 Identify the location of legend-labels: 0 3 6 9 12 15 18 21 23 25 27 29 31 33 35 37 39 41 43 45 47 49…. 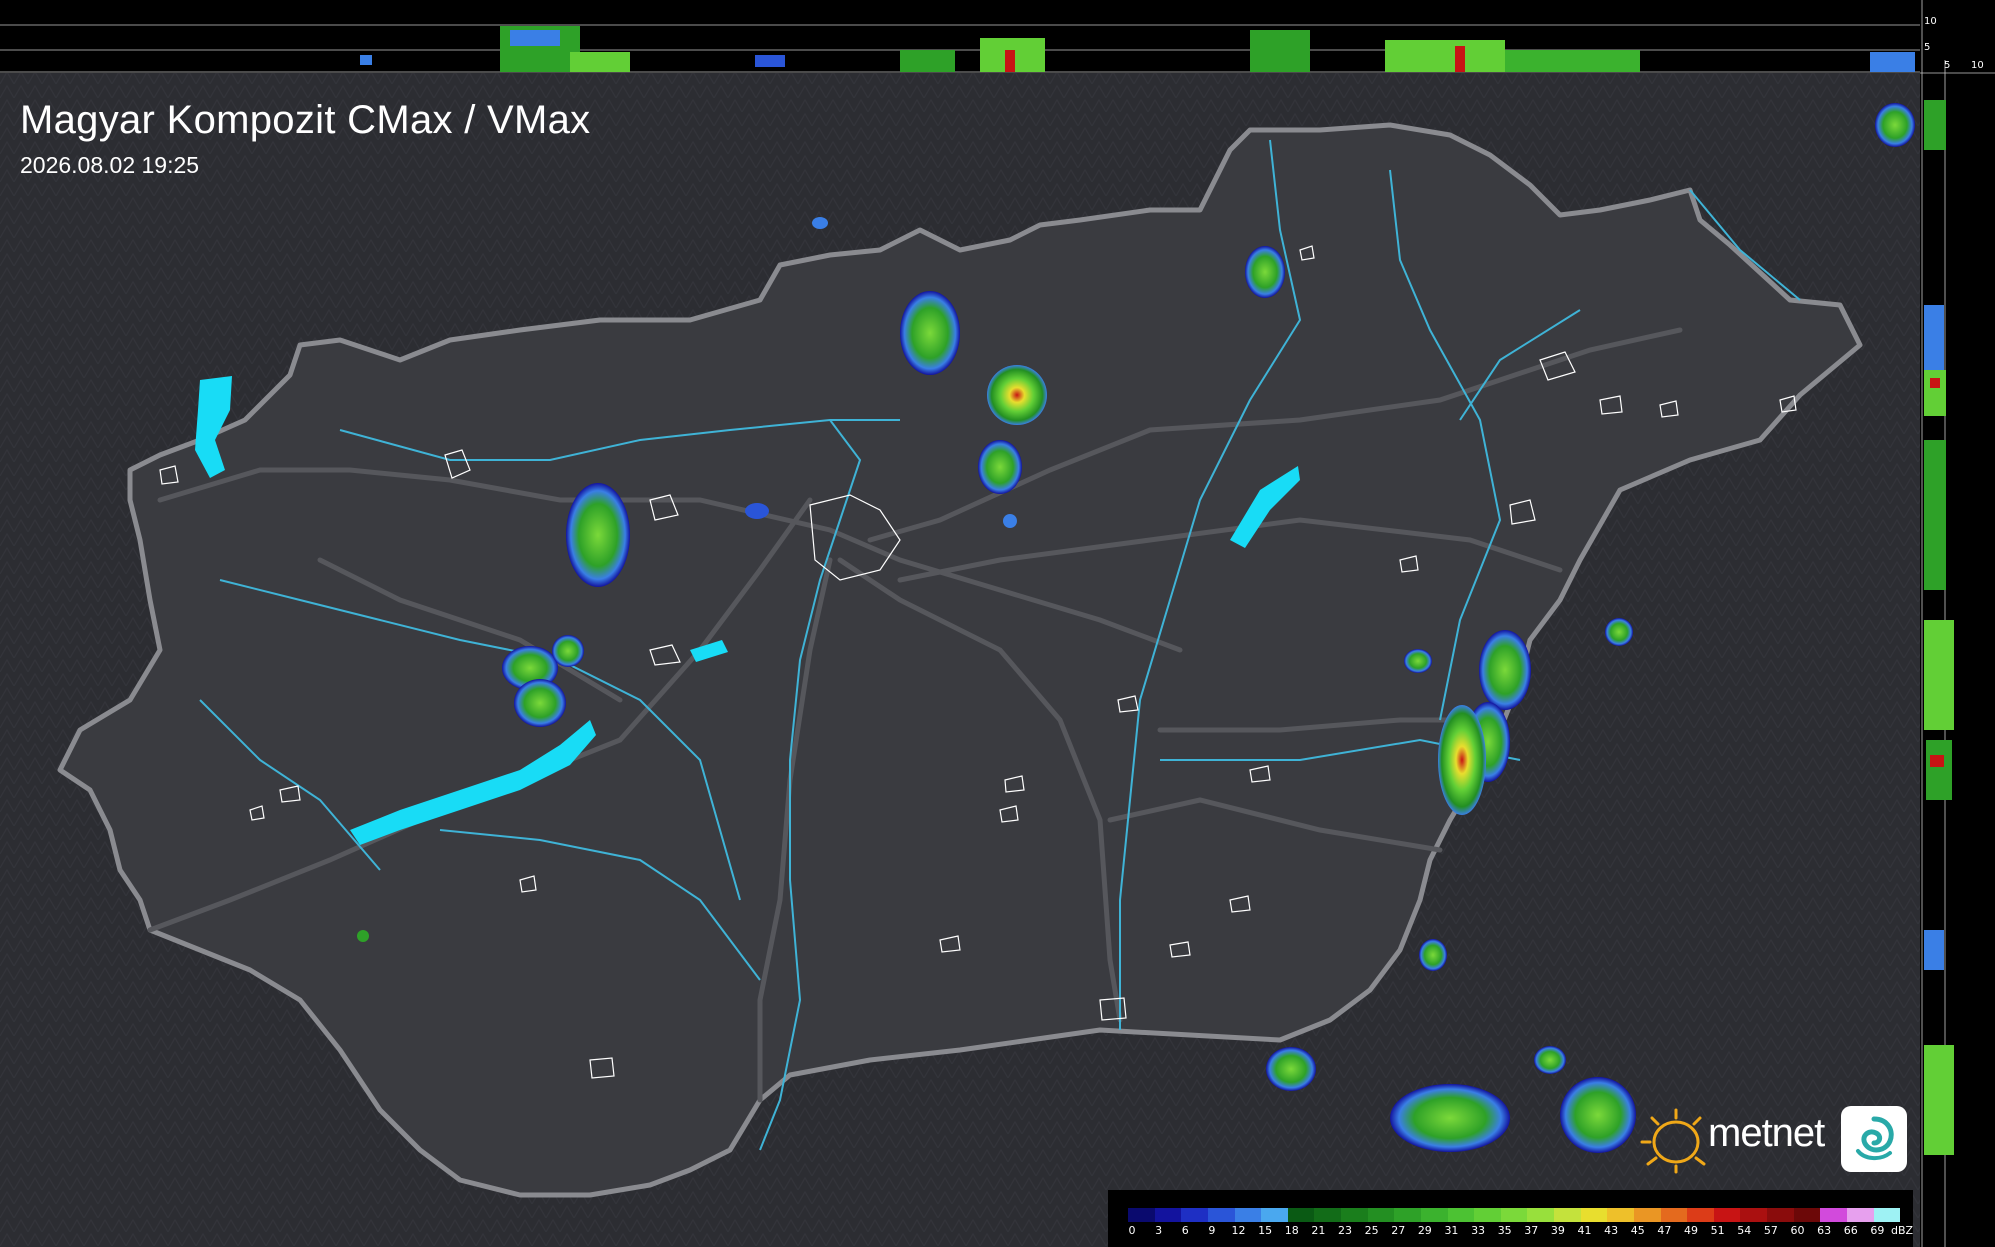
(1521, 1232).